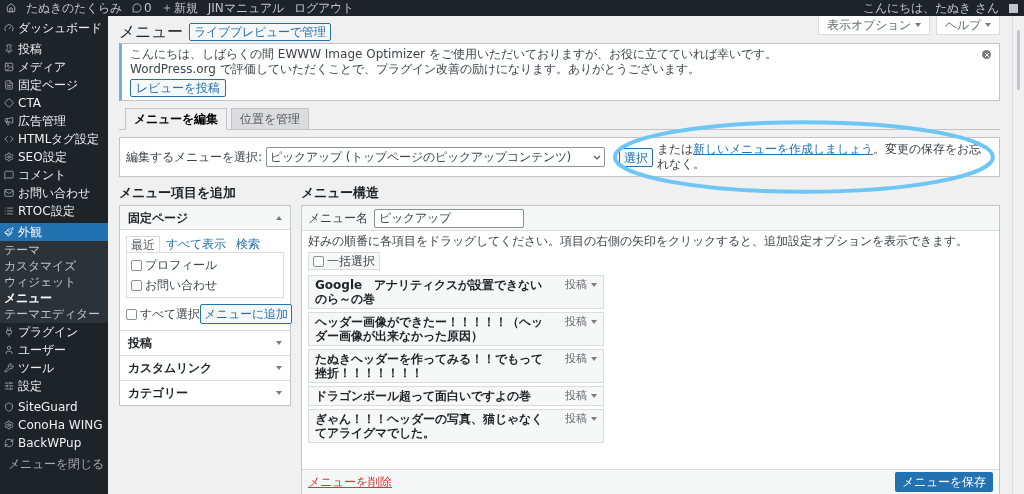 Image resolution: width=1024 pixels, height=494 pixels. I want to click on new-menu-link: 新しいメニューを作成しましょう, so click(783, 149).